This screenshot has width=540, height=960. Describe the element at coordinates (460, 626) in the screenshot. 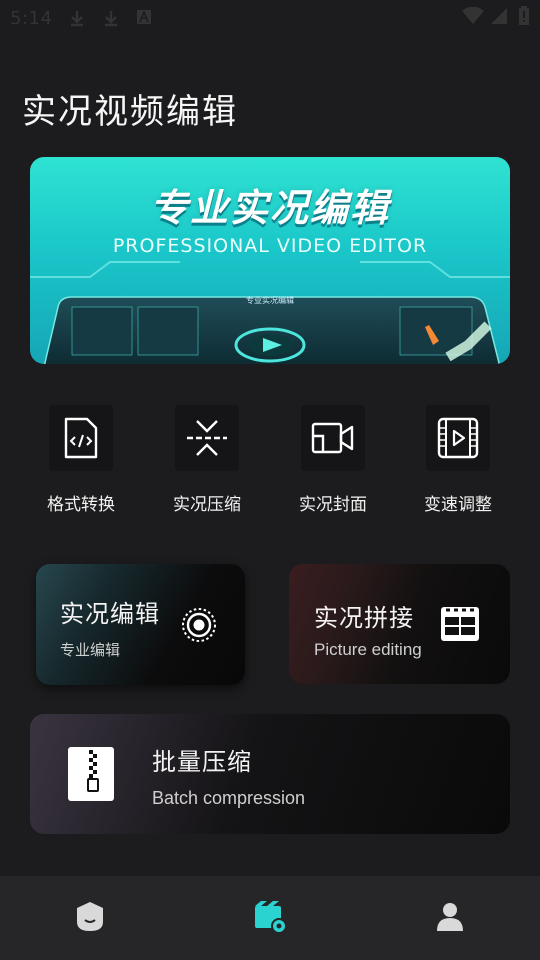

I see `film-strip-icon` at that location.